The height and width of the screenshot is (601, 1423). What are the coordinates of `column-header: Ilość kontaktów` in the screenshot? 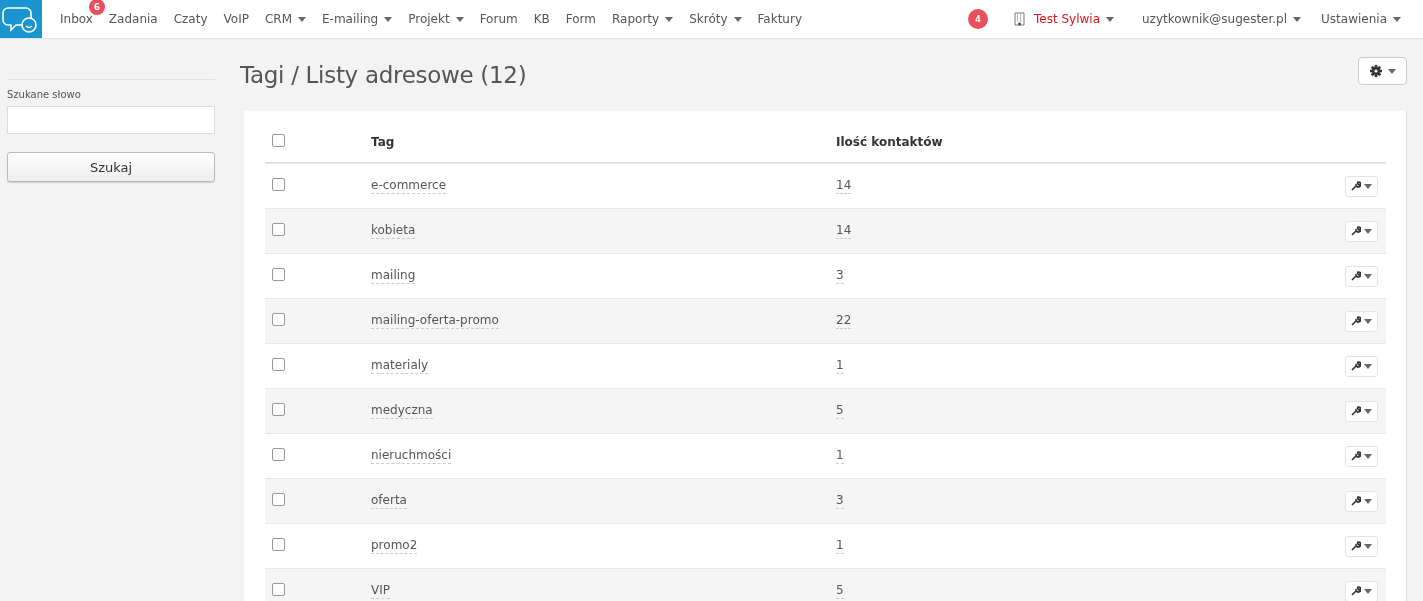 It's located at (890, 141).